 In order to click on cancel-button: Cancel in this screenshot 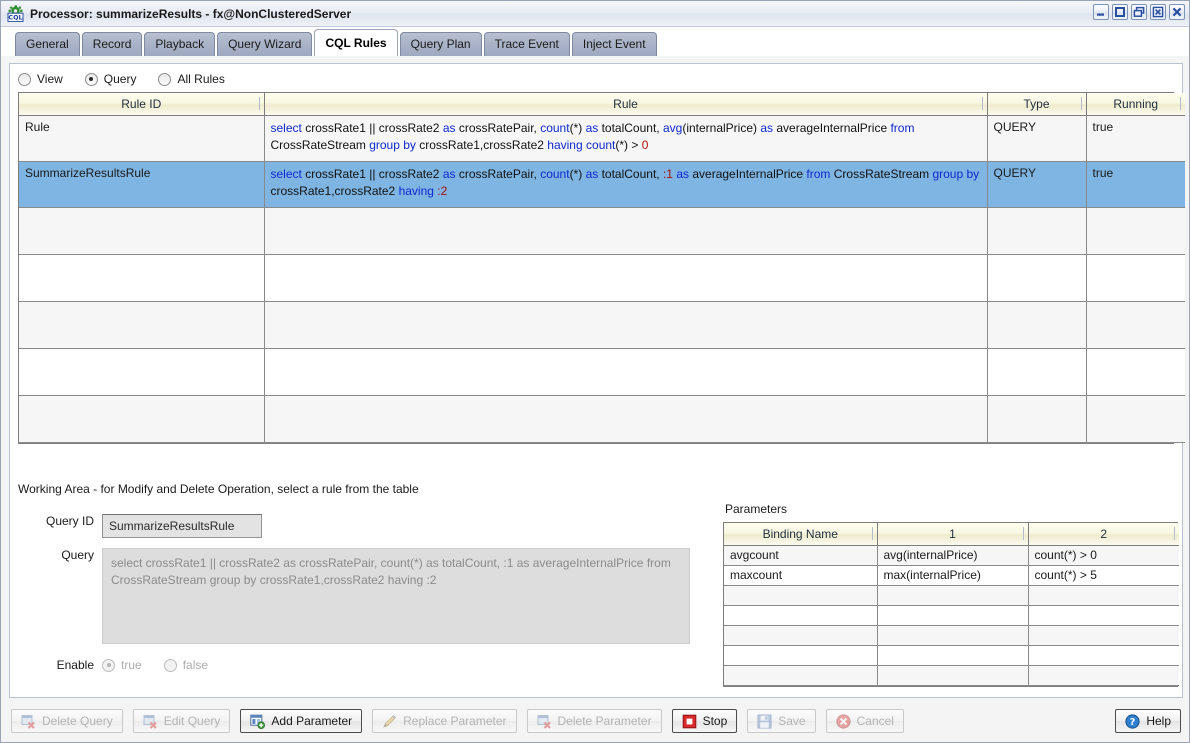, I will do `click(864, 721)`.